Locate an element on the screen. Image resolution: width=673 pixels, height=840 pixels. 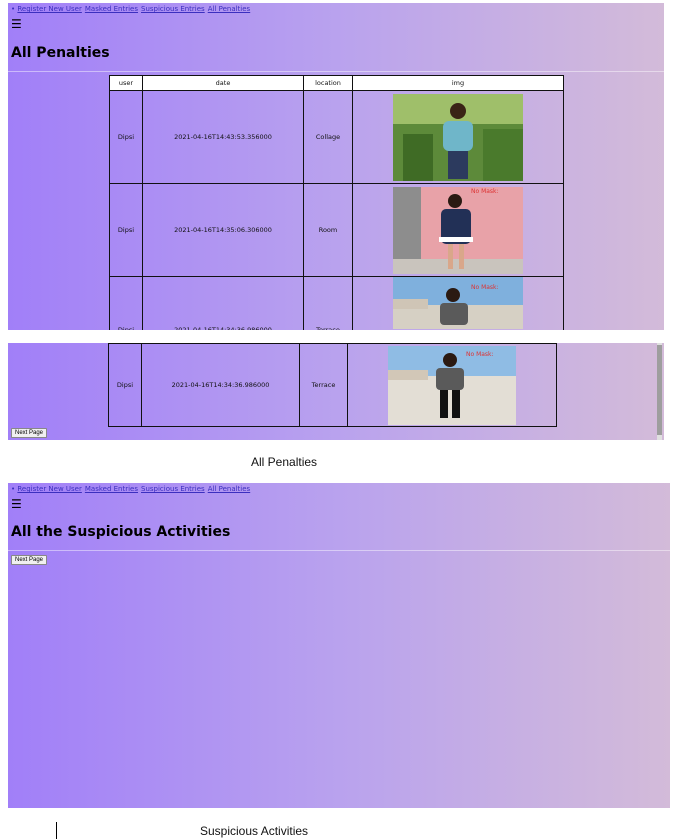
page-title: All the Suspicious Activities is located at coordinates (121, 532).